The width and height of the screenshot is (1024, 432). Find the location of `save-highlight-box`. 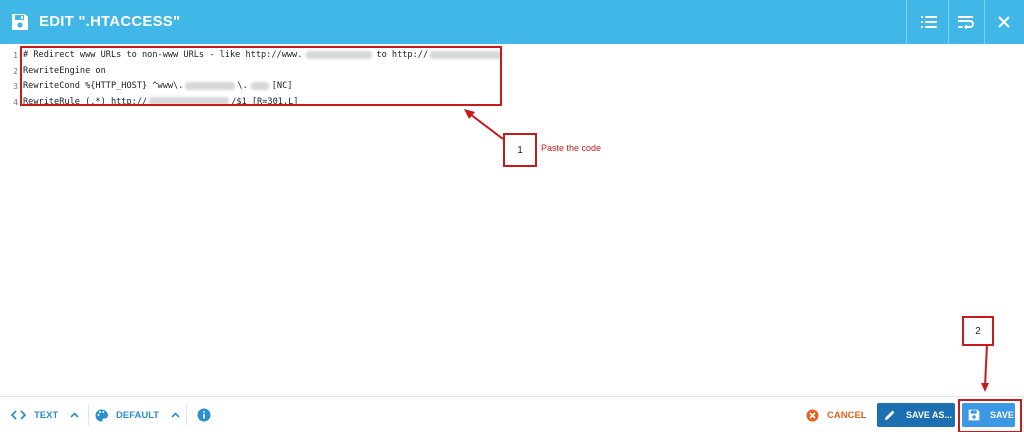

save-highlight-box is located at coordinates (990, 415).